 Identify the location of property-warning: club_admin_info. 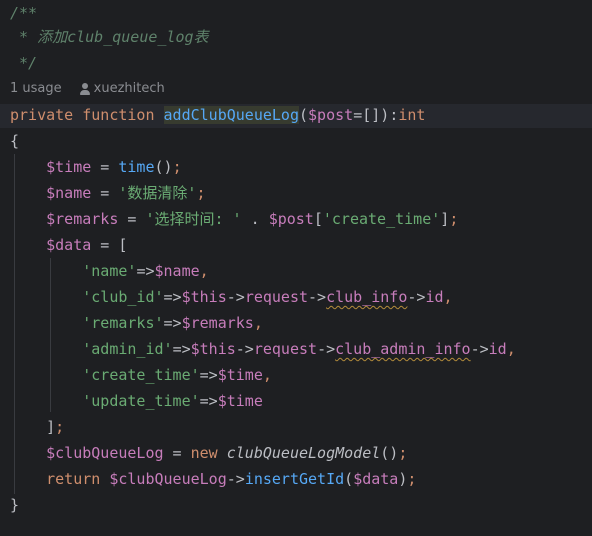
(402, 349).